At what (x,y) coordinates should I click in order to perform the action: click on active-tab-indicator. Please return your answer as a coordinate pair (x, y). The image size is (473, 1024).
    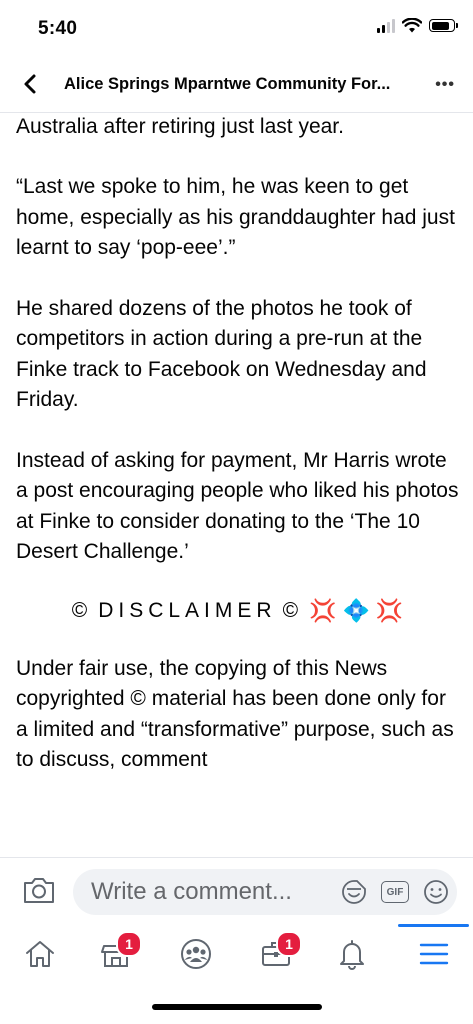
    Looking at the image, I should click on (433, 925).